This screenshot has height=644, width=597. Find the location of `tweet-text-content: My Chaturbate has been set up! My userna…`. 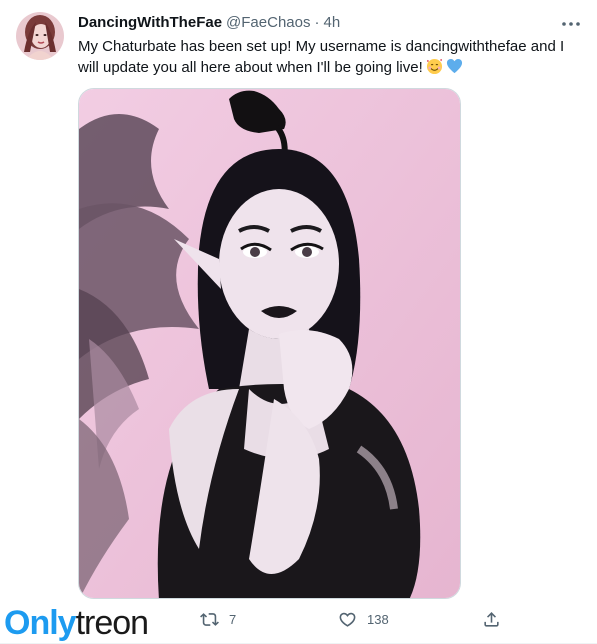

tweet-text-content: My Chaturbate has been set up! My userna… is located at coordinates (321, 57).